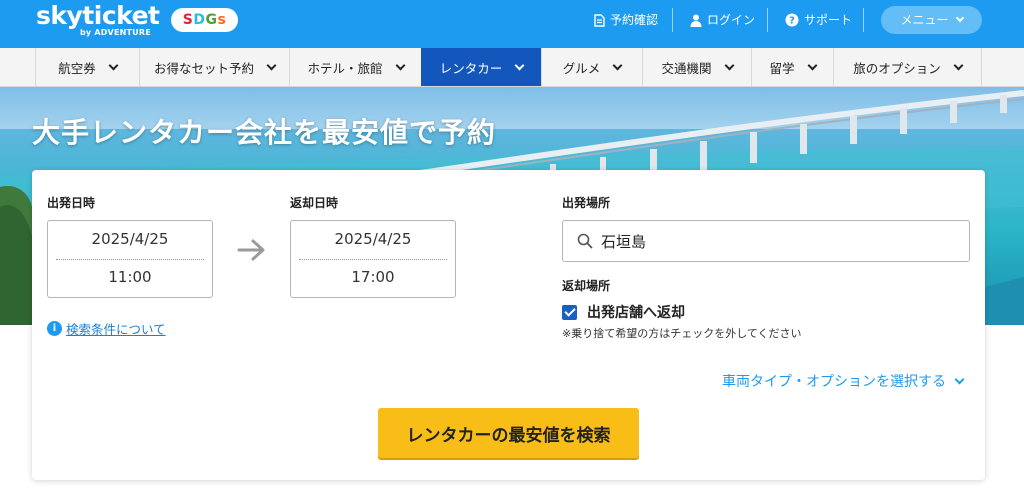 The width and height of the screenshot is (1024, 495). I want to click on search-conditions-label: 検索条件について, so click(116, 329).